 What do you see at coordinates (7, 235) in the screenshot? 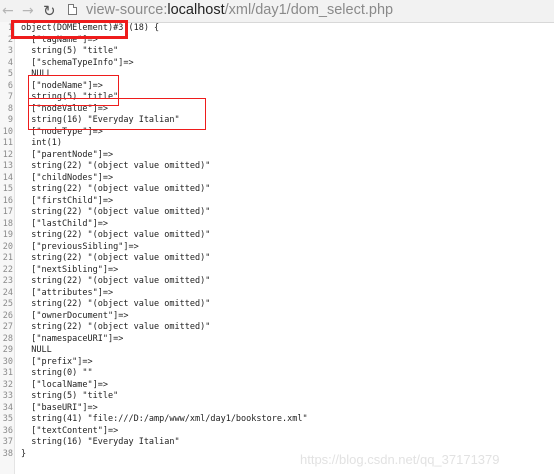
I see `line-number: 19` at bounding box center [7, 235].